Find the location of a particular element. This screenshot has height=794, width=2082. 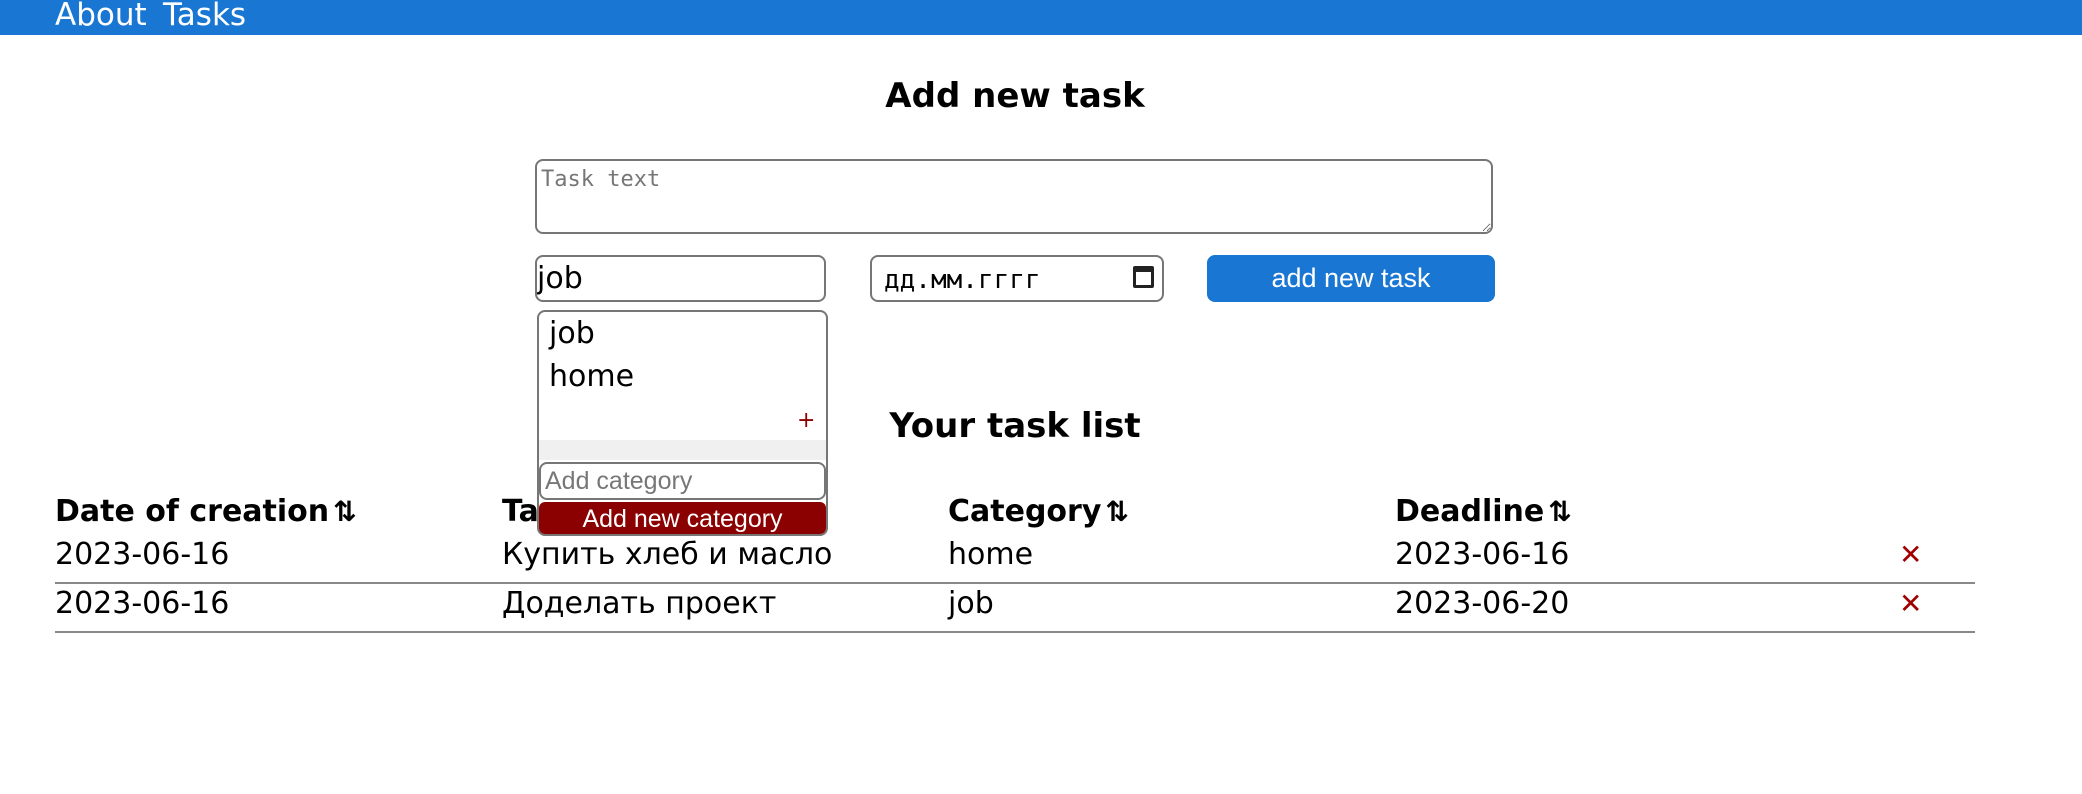

date-placeholder: дд.мм.гггг is located at coordinates (962, 280).